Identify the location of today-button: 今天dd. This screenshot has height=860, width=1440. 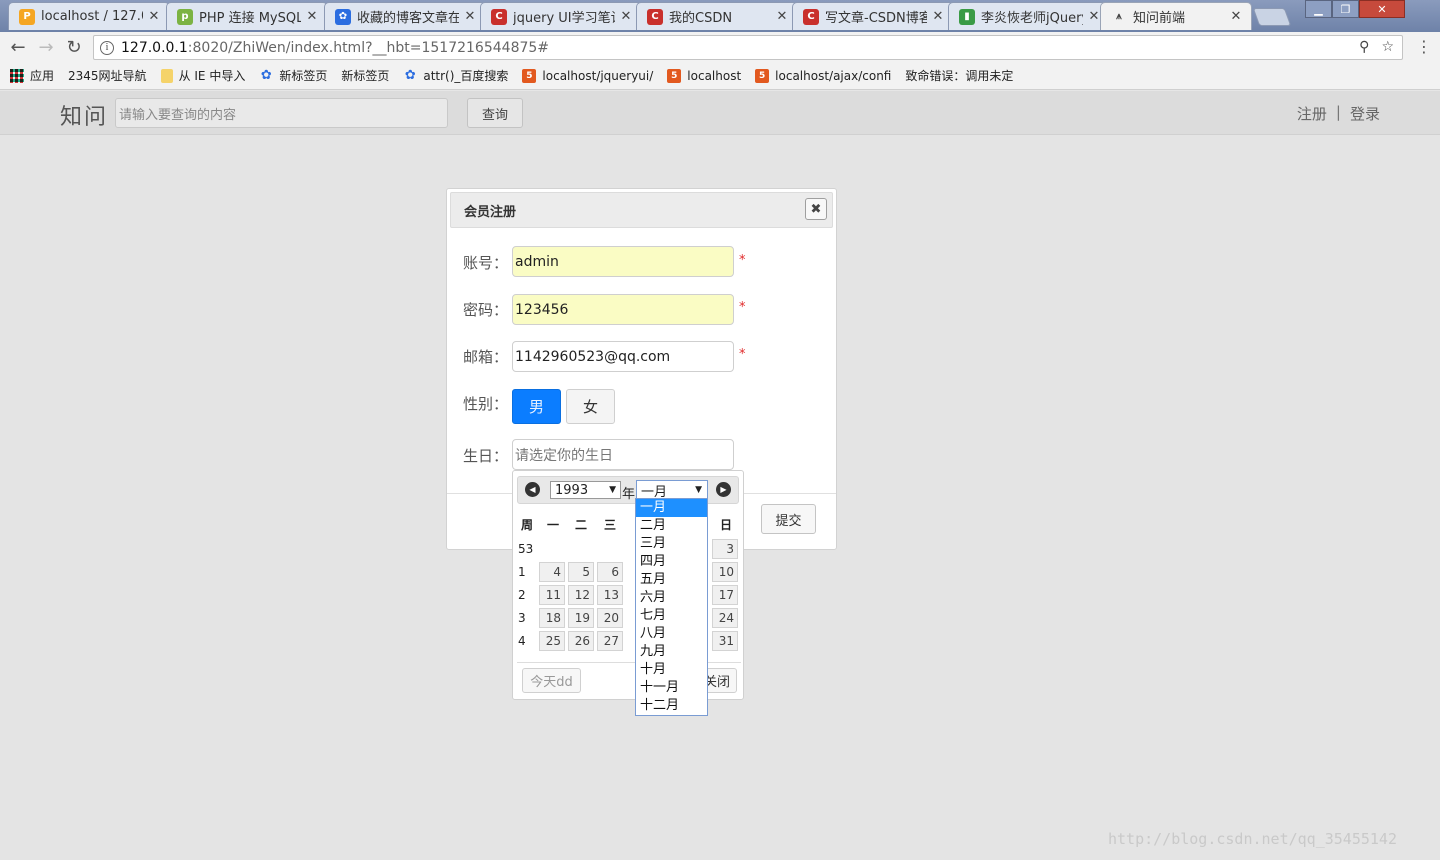
(551, 680).